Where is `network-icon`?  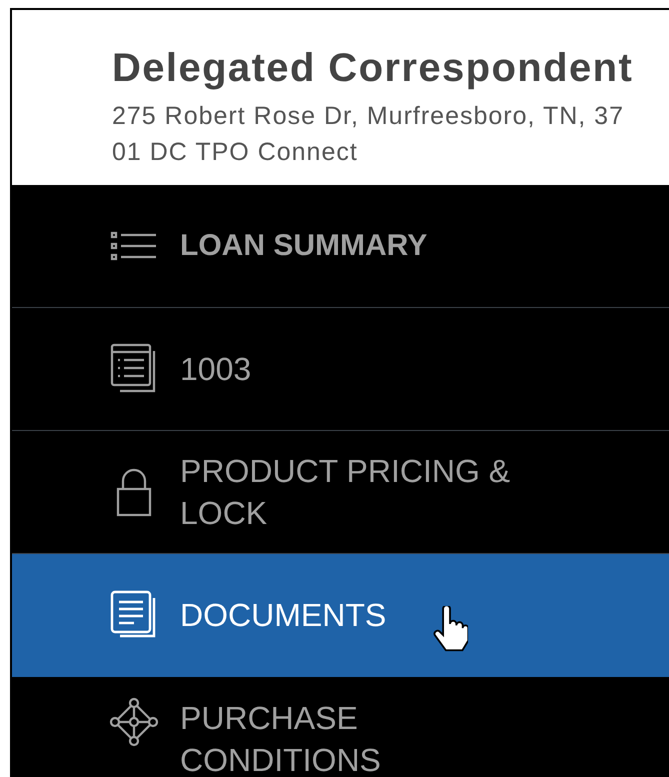 network-icon is located at coordinates (134, 722).